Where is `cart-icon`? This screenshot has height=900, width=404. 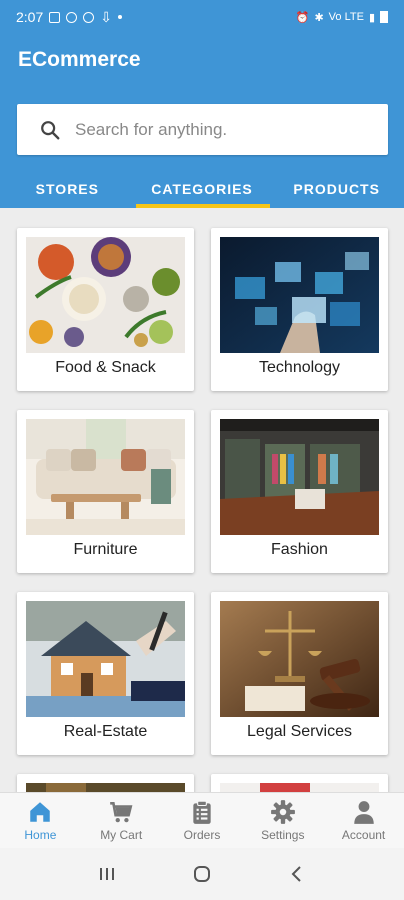 cart-icon is located at coordinates (121, 812).